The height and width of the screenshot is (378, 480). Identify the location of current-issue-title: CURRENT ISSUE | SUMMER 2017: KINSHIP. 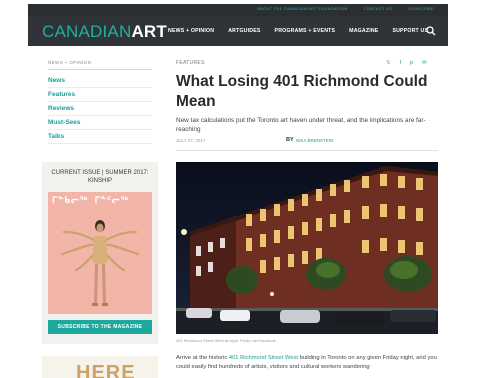
(100, 177).